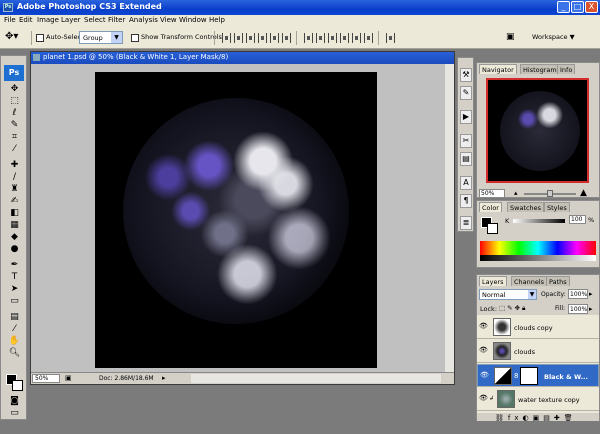 This screenshot has height=434, width=600. I want to click on brush-tool-icon: ∕, so click(14, 177).